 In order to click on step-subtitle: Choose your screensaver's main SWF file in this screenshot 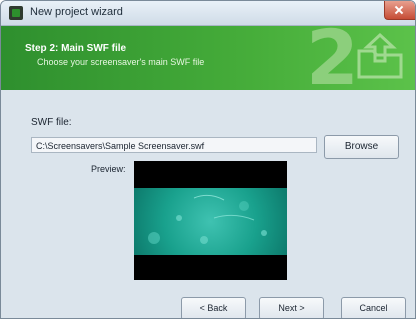, I will do `click(121, 62)`.